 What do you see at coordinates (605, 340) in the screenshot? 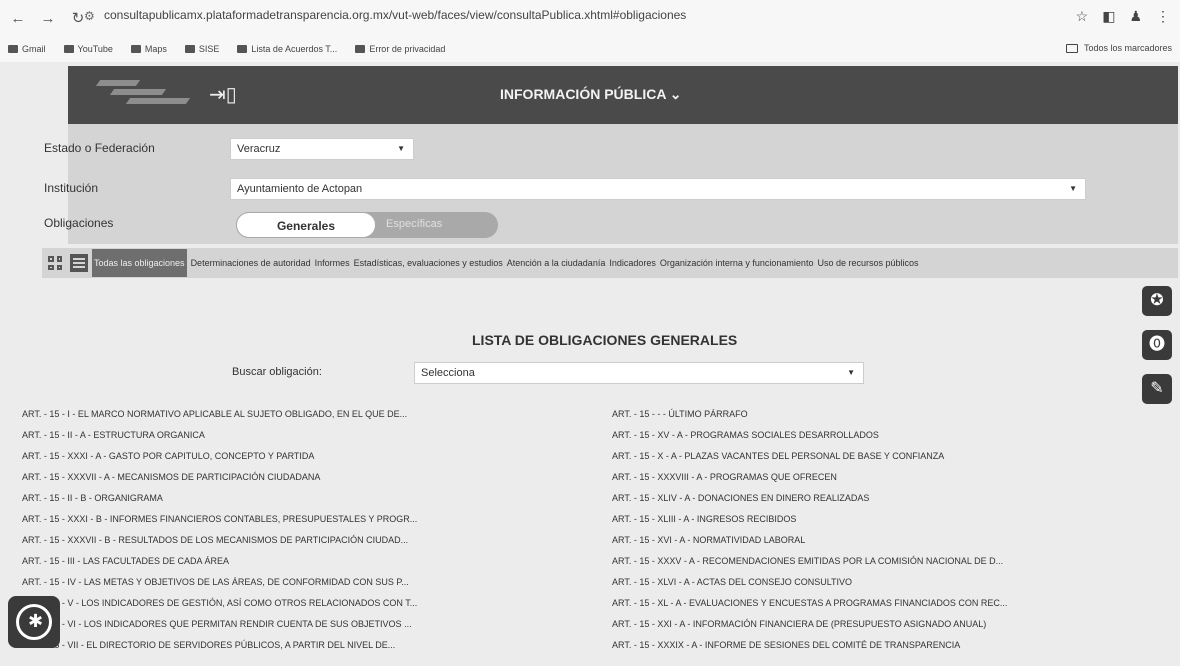
I see `list-title: LISTA DE OBLIGACIONES GENERALES` at bounding box center [605, 340].